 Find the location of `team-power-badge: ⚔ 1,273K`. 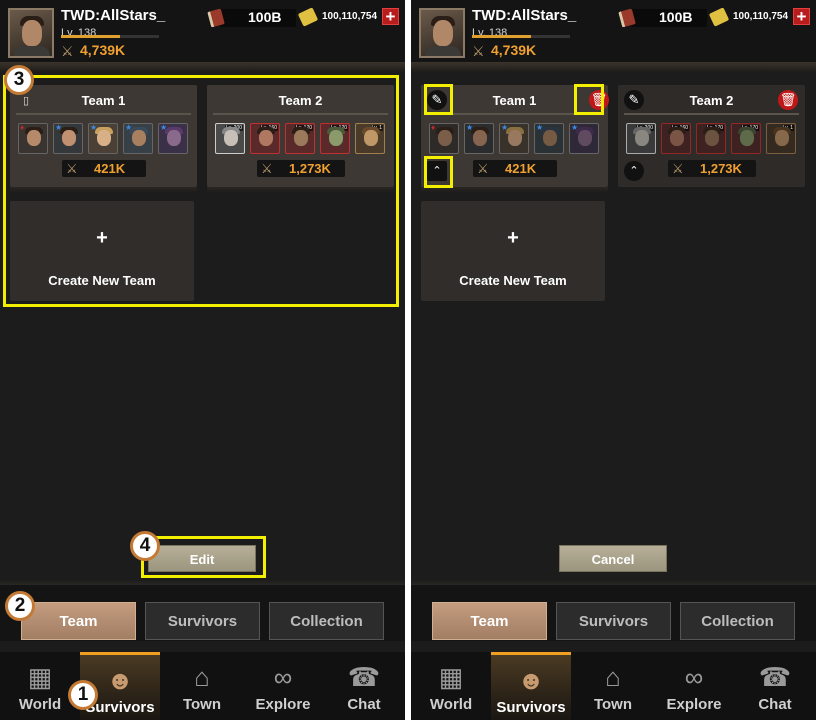

team-power-badge: ⚔ 1,273K is located at coordinates (712, 168).